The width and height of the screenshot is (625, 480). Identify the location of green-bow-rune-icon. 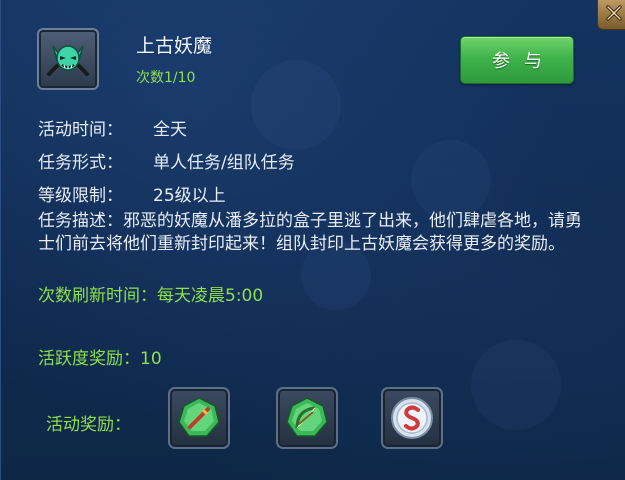
(307, 417).